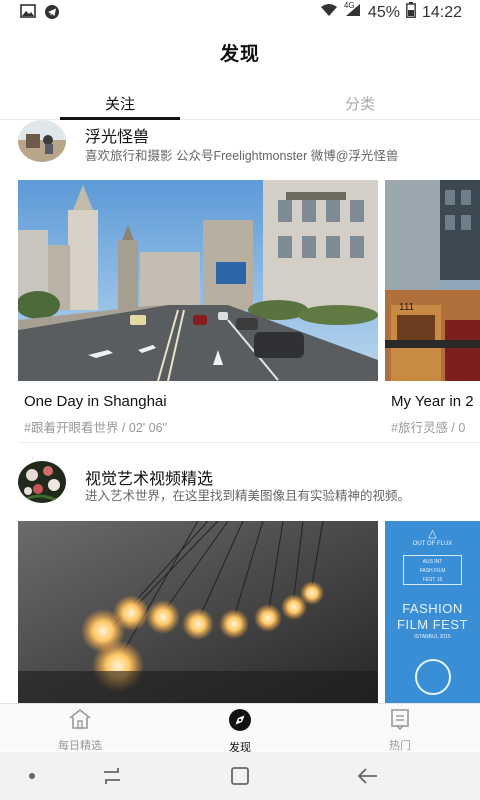 Image resolution: width=480 pixels, height=800 pixels. Describe the element at coordinates (432, 608) in the screenshot. I see `poster-title: FASHION` at that location.